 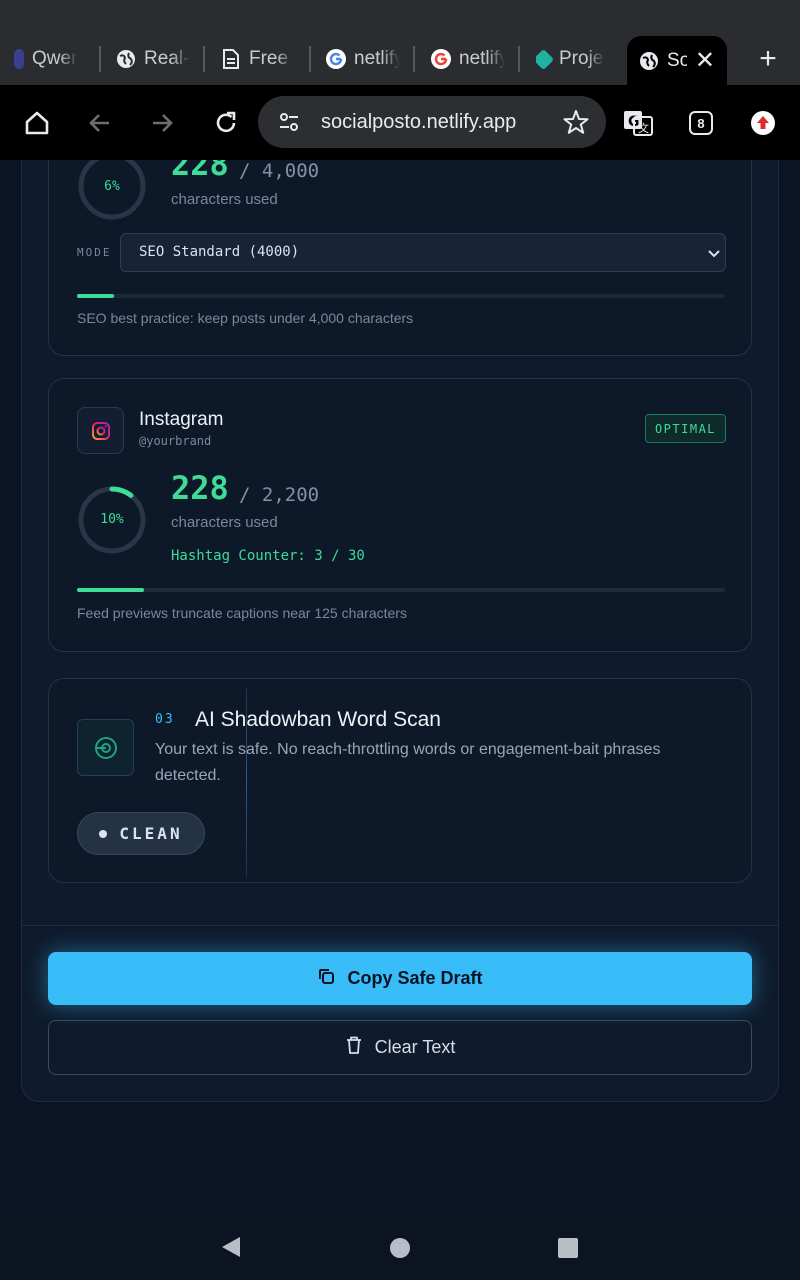 What do you see at coordinates (37, 123) in the screenshot?
I see `home-icon` at bounding box center [37, 123].